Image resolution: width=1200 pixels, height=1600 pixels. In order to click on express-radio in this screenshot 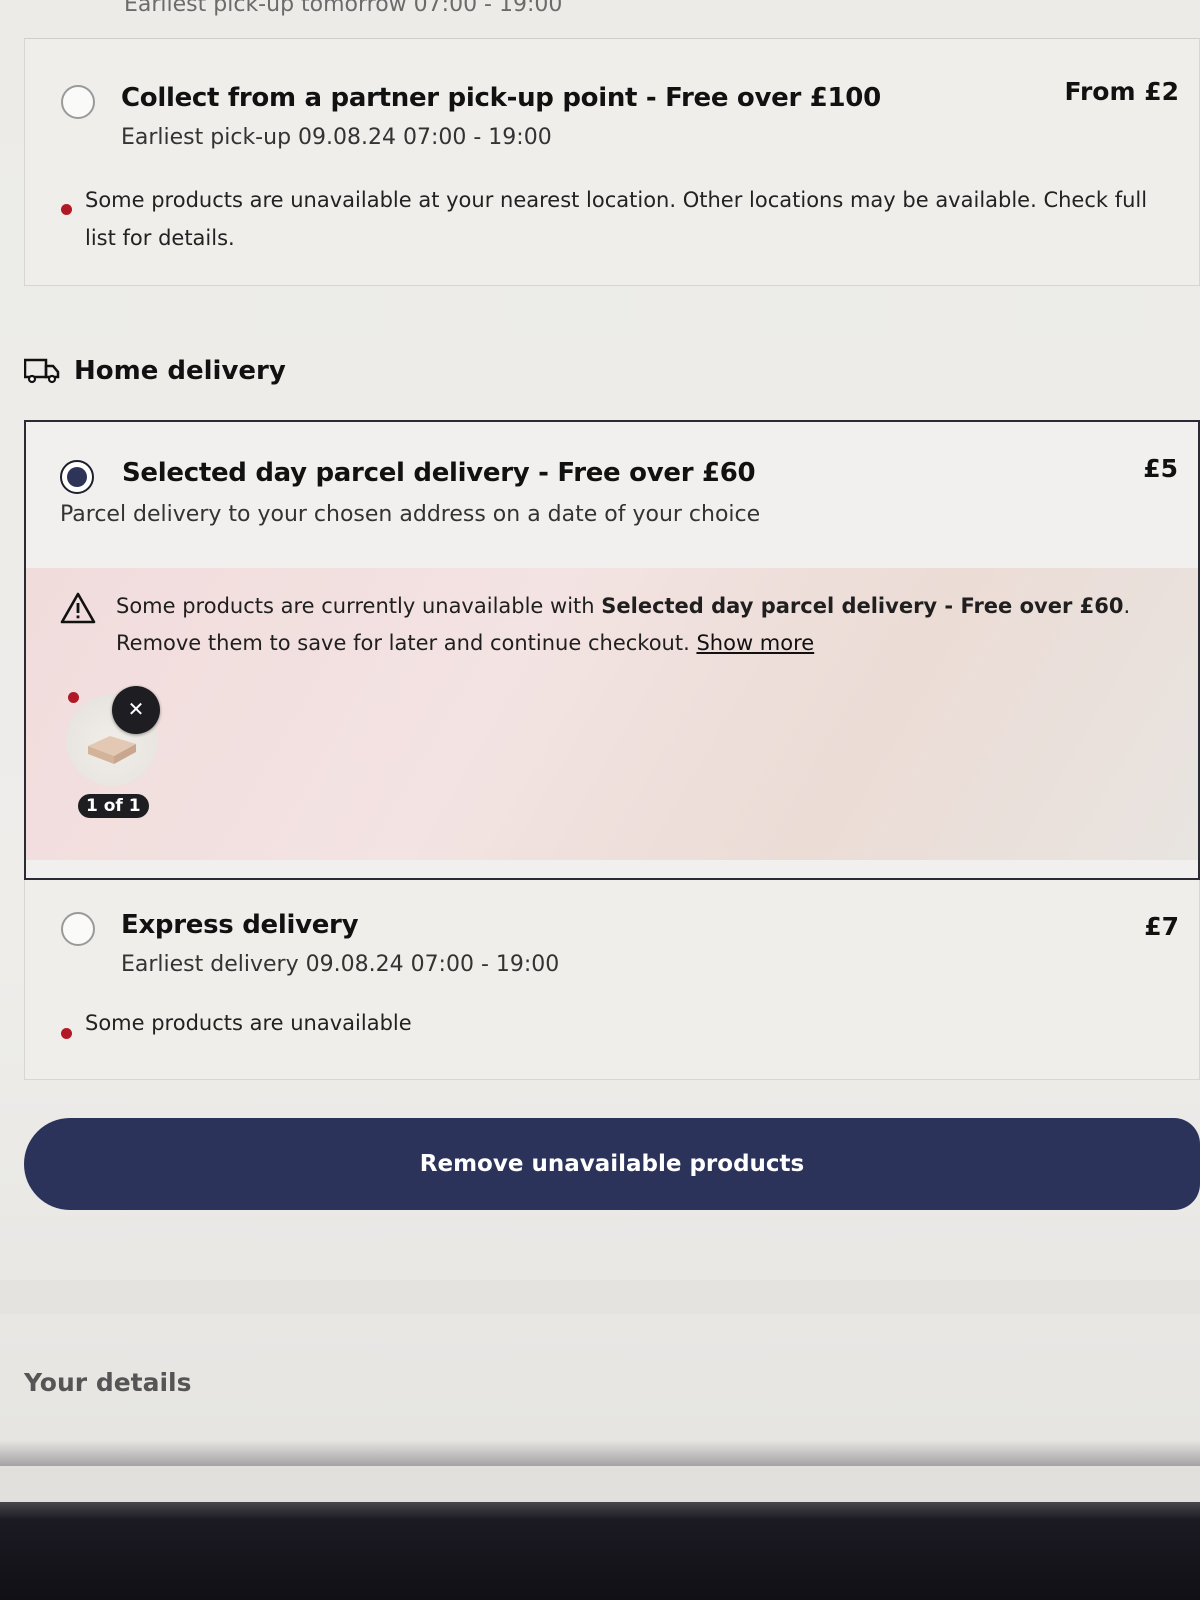, I will do `click(78, 929)`.